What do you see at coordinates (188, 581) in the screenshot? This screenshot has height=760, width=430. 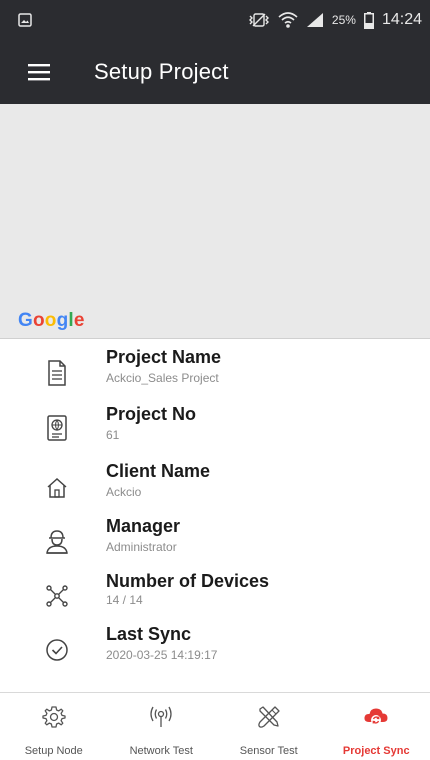 I see `number-of-devices-label: Number of Devices` at bounding box center [188, 581].